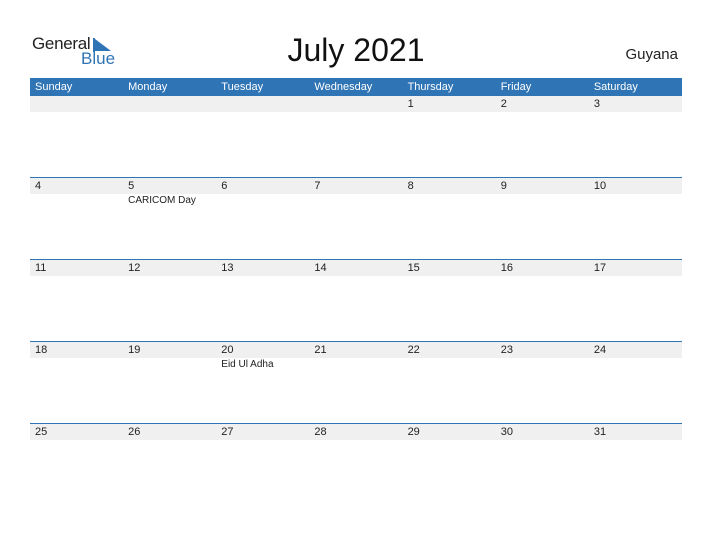  I want to click on week-day-numbers: 1 2 3, so click(356, 104).